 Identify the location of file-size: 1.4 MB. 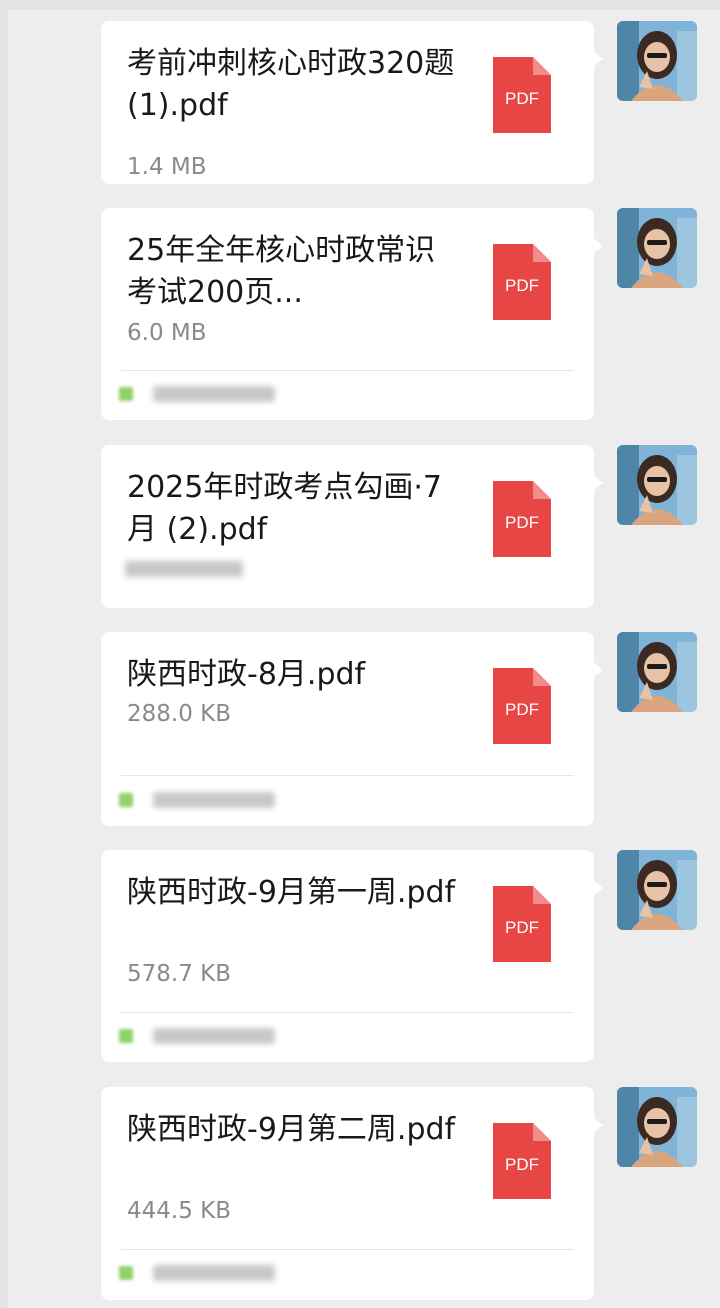
(167, 167).